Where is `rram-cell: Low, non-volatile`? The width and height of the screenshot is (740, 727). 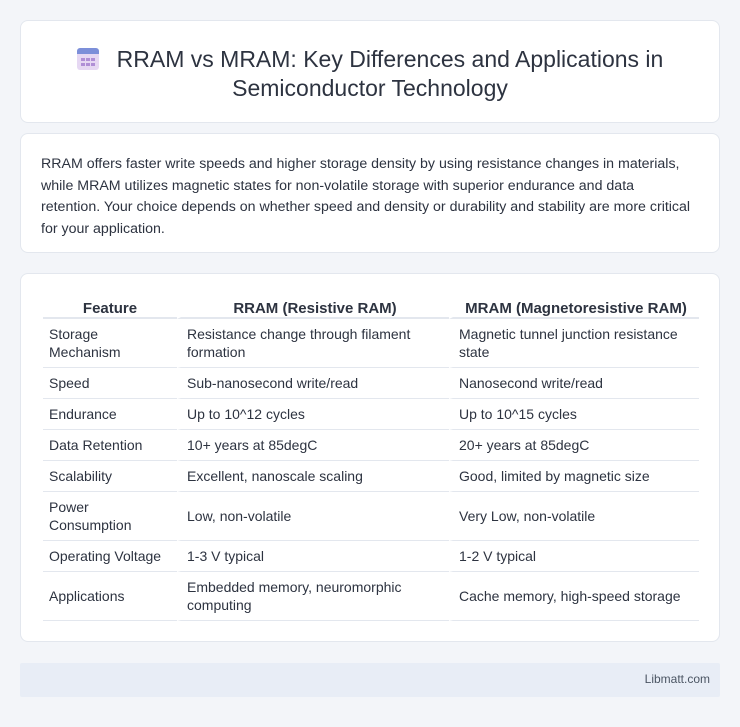
rram-cell: Low, non-volatile is located at coordinates (313, 516).